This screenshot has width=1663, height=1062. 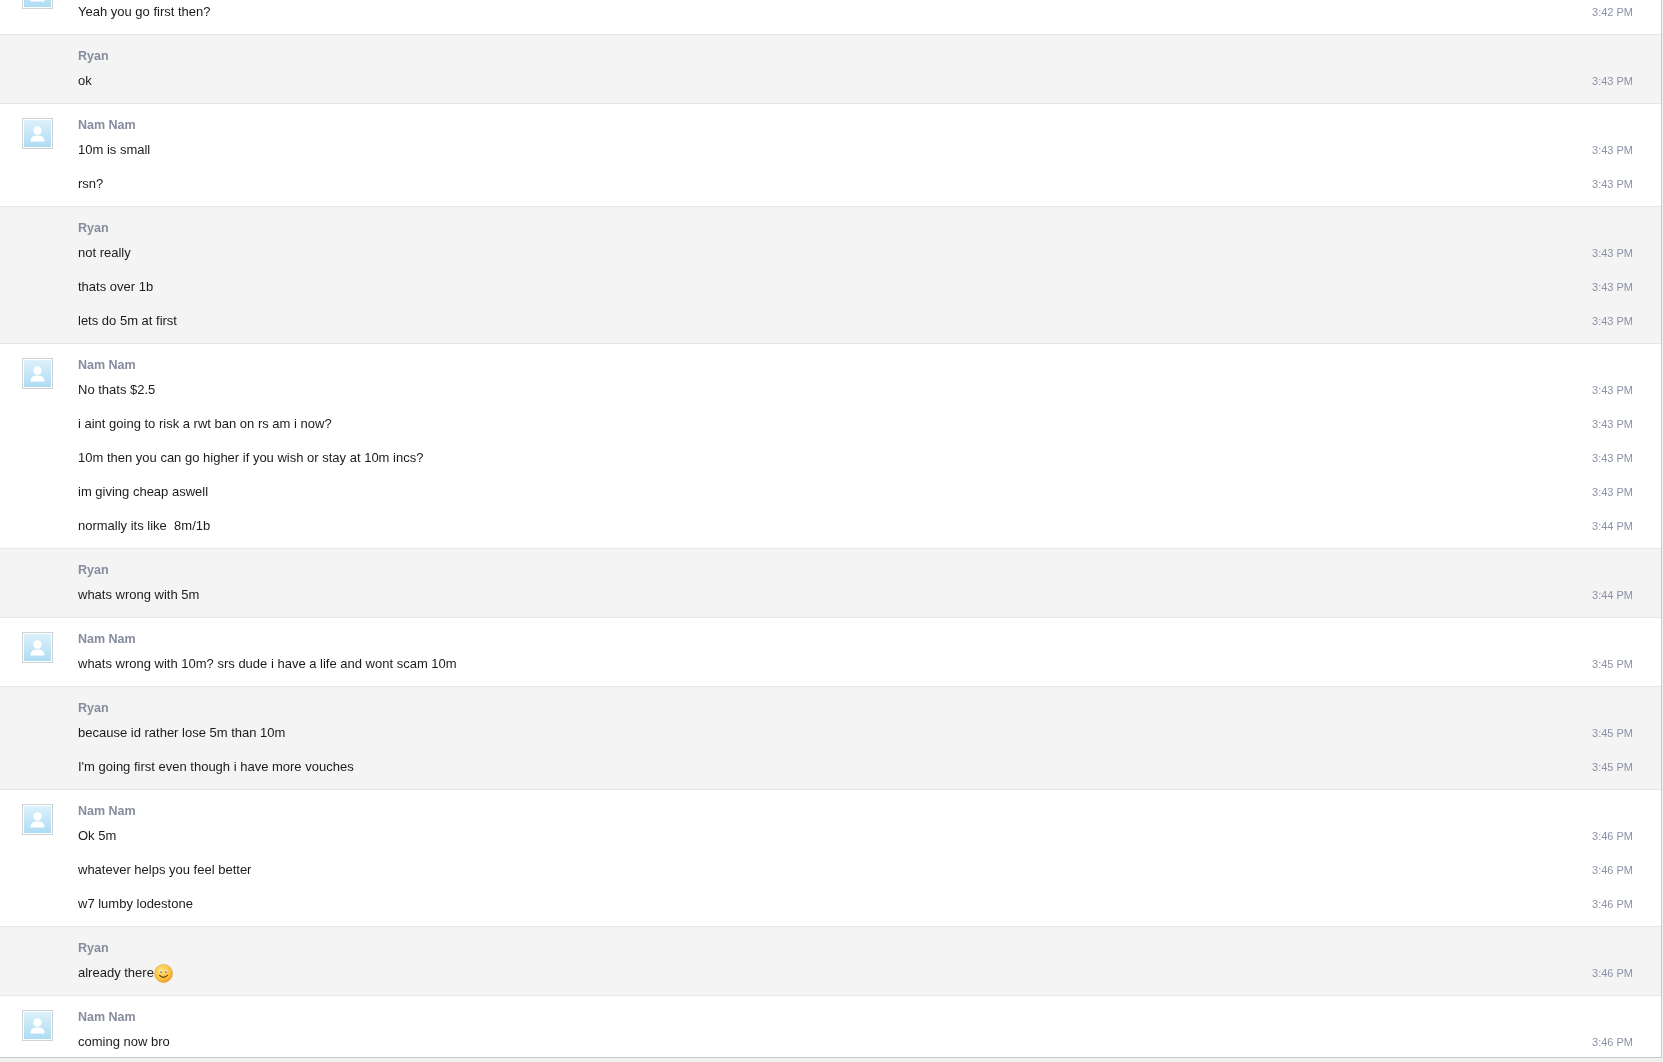 I want to click on message-text: Yeah you go first then?, so click(x=144, y=12).